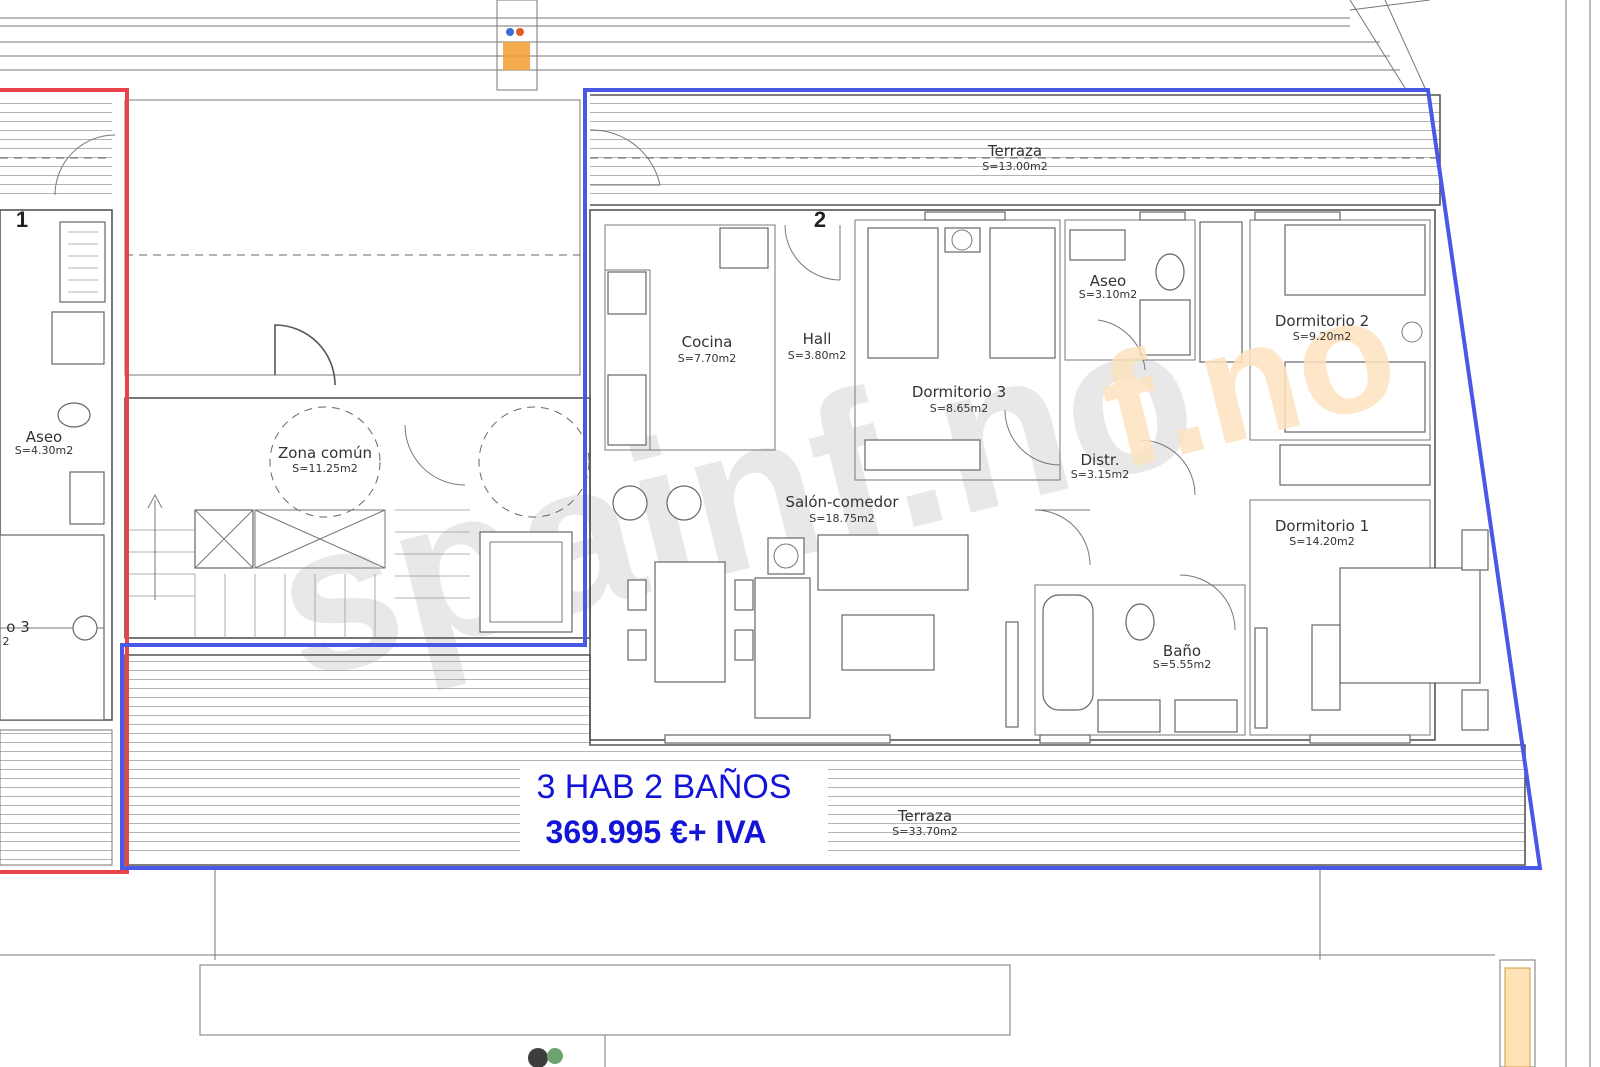  Describe the element at coordinates (1014, 166) in the screenshot. I see `room-terraza-top-area: S=13.00m2` at that location.